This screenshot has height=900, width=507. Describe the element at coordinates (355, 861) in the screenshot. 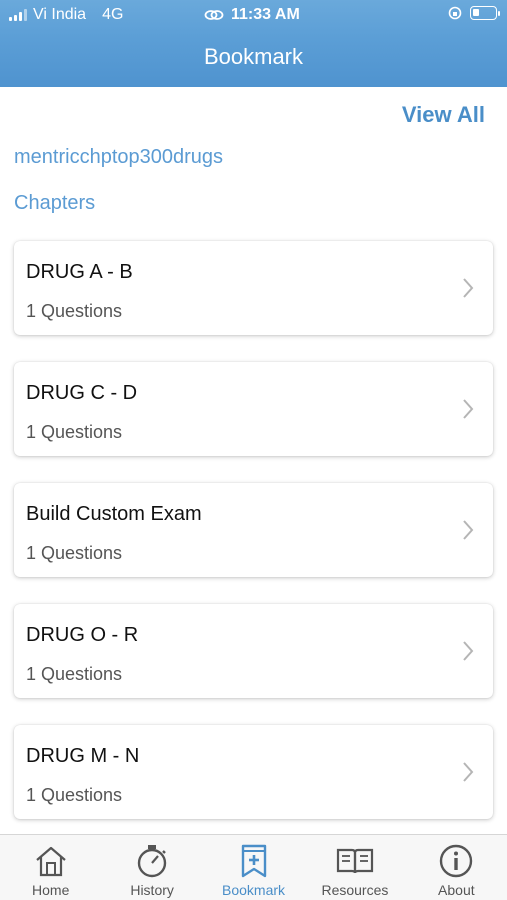

I see `book-icon` at that location.